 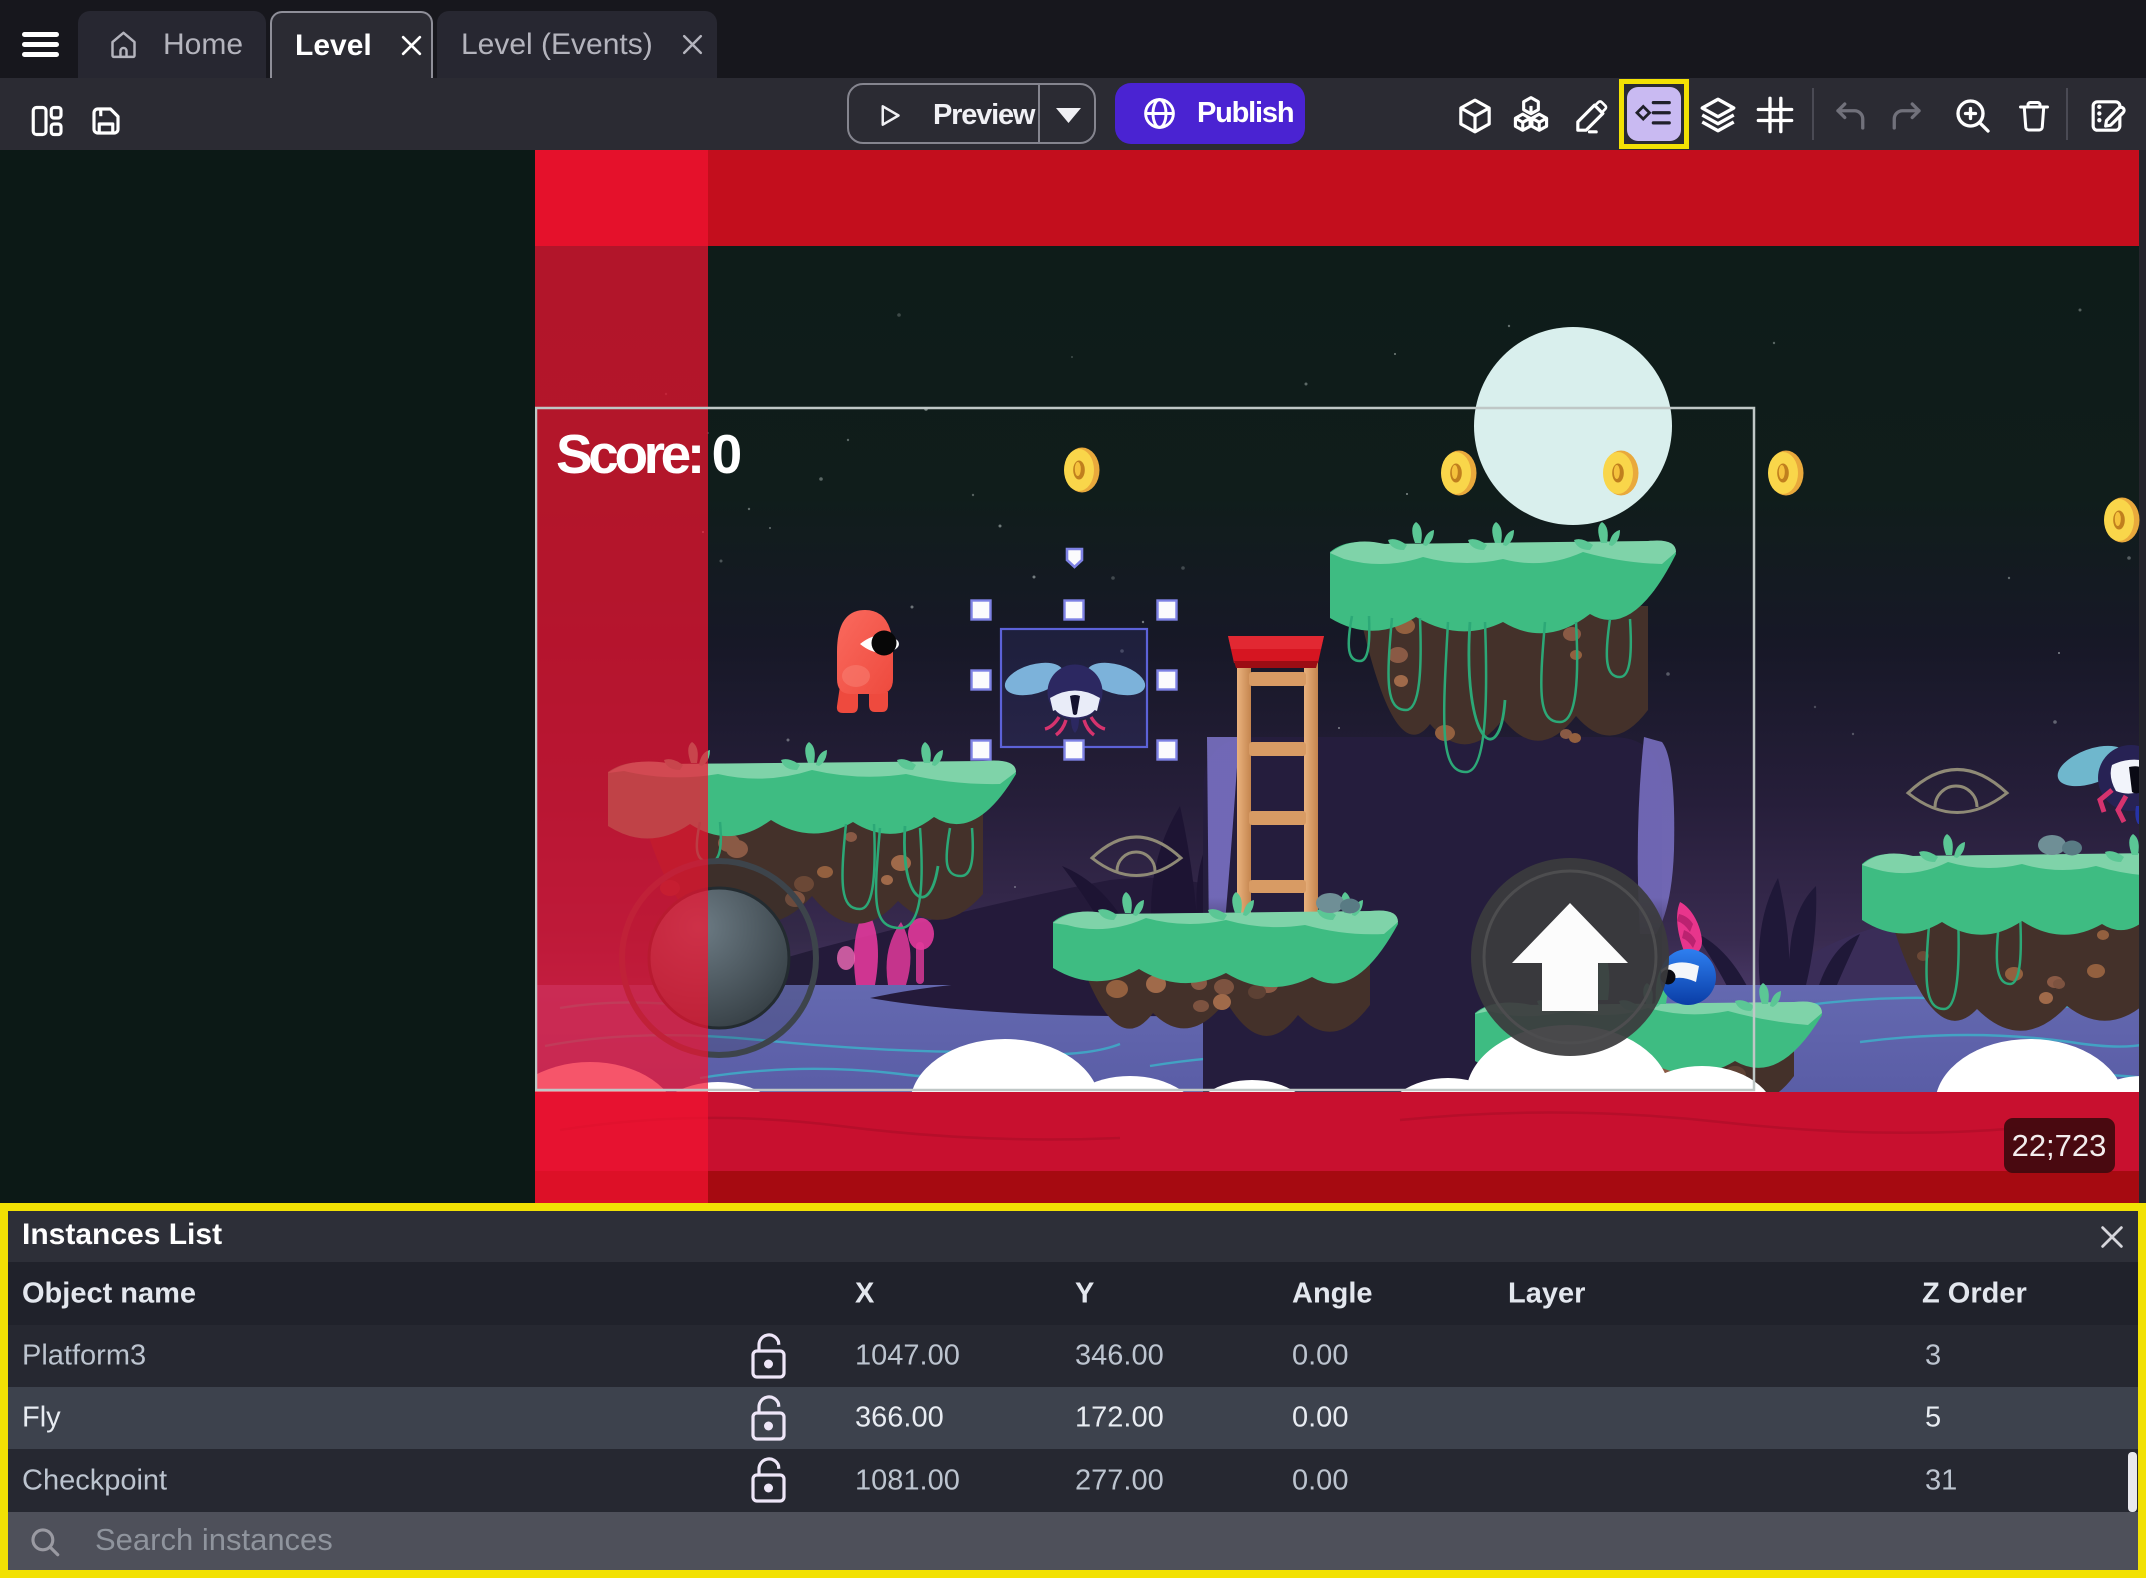 I want to click on svg-text: Score: 0, so click(x=648, y=454).